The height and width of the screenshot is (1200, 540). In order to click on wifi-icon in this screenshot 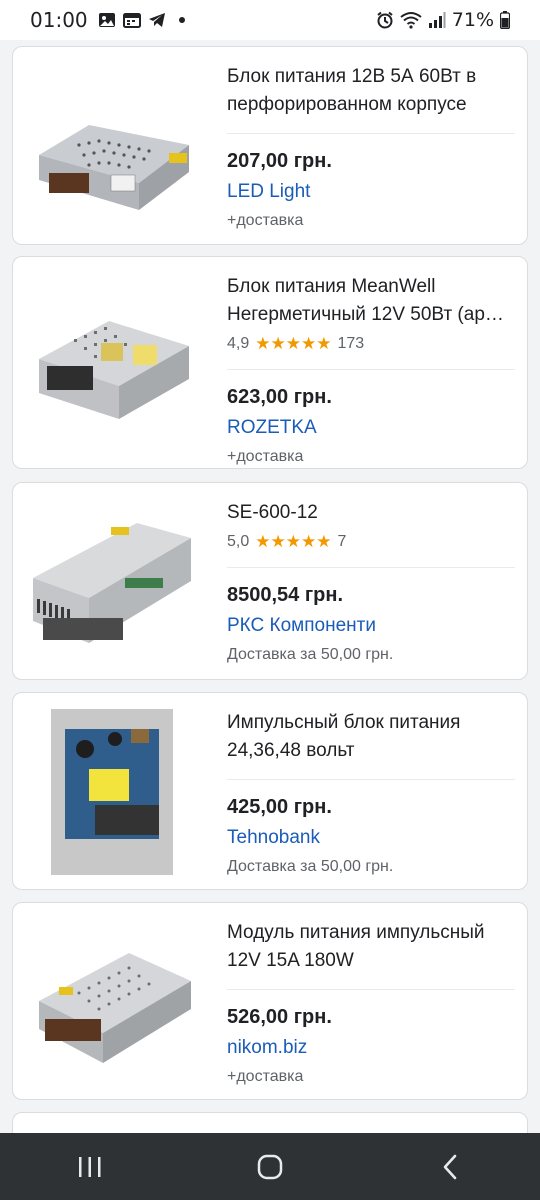, I will do `click(411, 20)`.